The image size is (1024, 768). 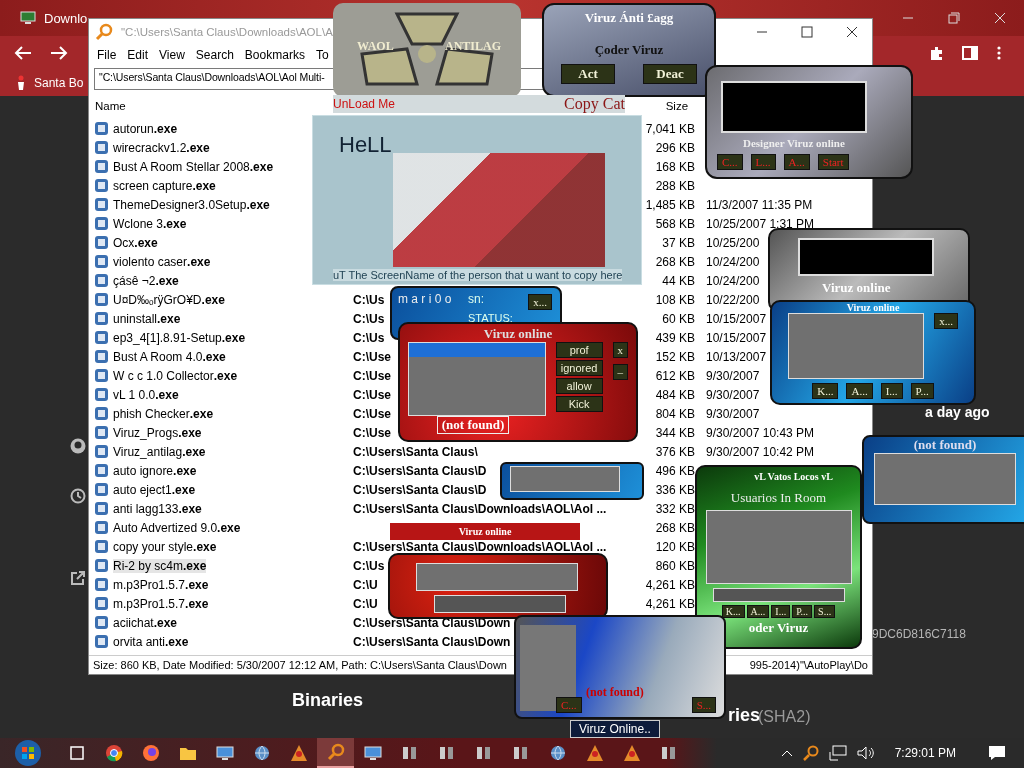 What do you see at coordinates (175, 375) in the screenshot?
I see `file-name: W c c 1.0 Collector.exe` at bounding box center [175, 375].